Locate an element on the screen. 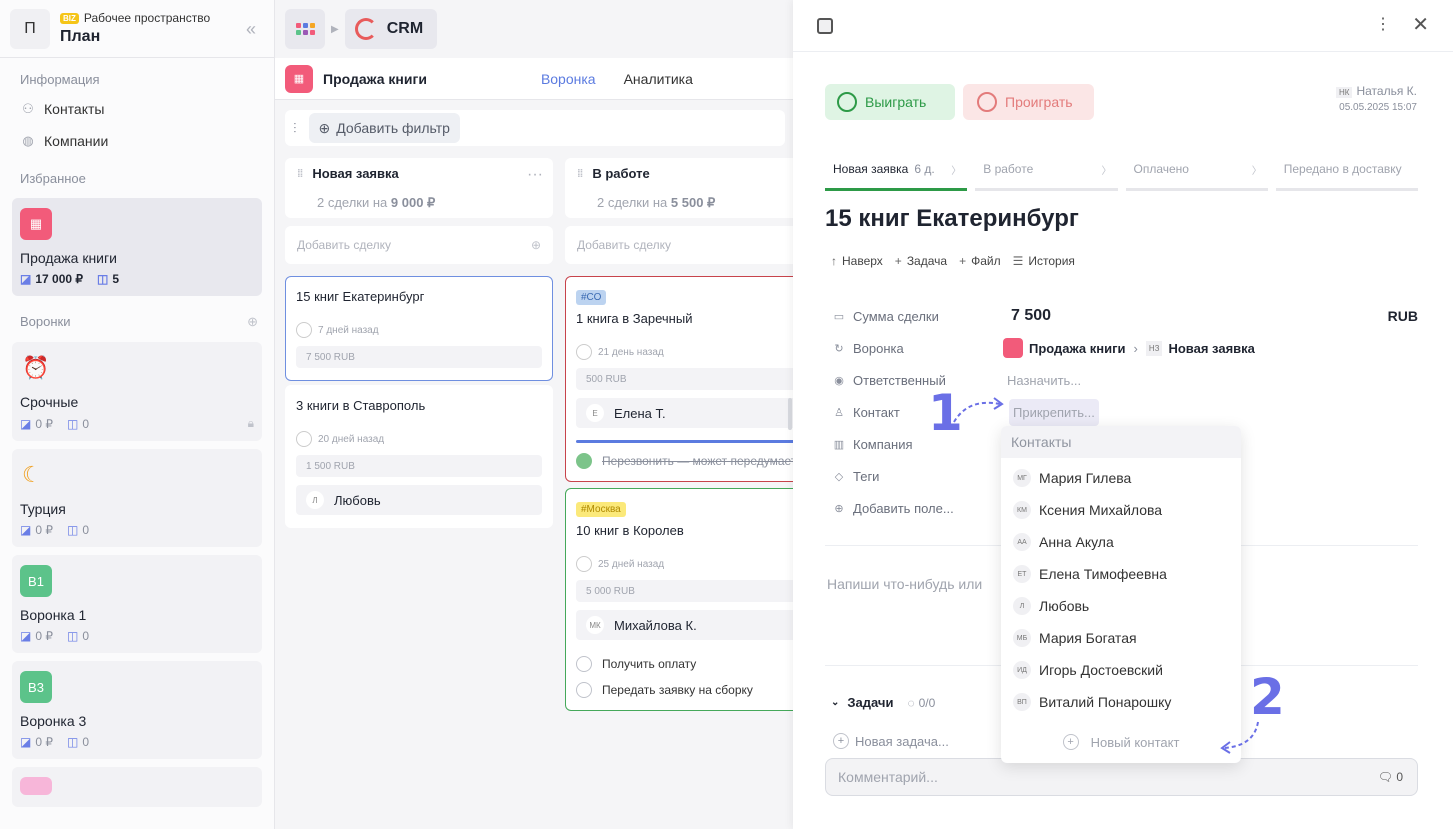 The width and height of the screenshot is (1453, 829). add-deal-button: Добавить сделку ⊕ is located at coordinates (419, 245).